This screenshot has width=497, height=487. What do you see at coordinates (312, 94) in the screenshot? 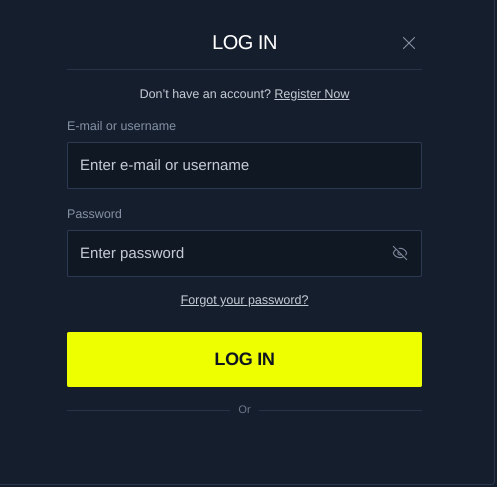
I see `register-link: Register Now` at bounding box center [312, 94].